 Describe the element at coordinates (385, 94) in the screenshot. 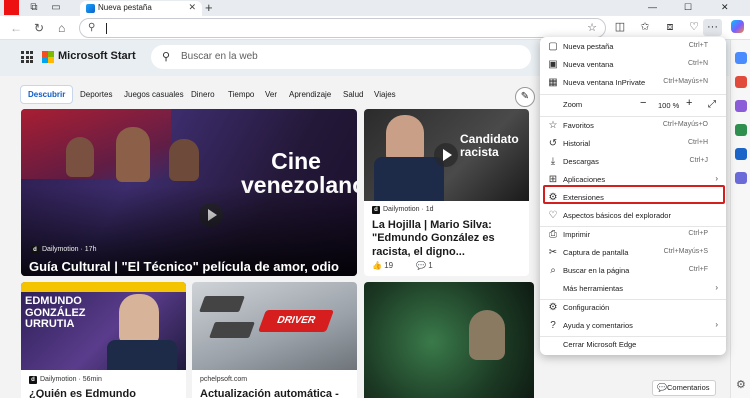

I see `category-viajes: Viajes` at that location.